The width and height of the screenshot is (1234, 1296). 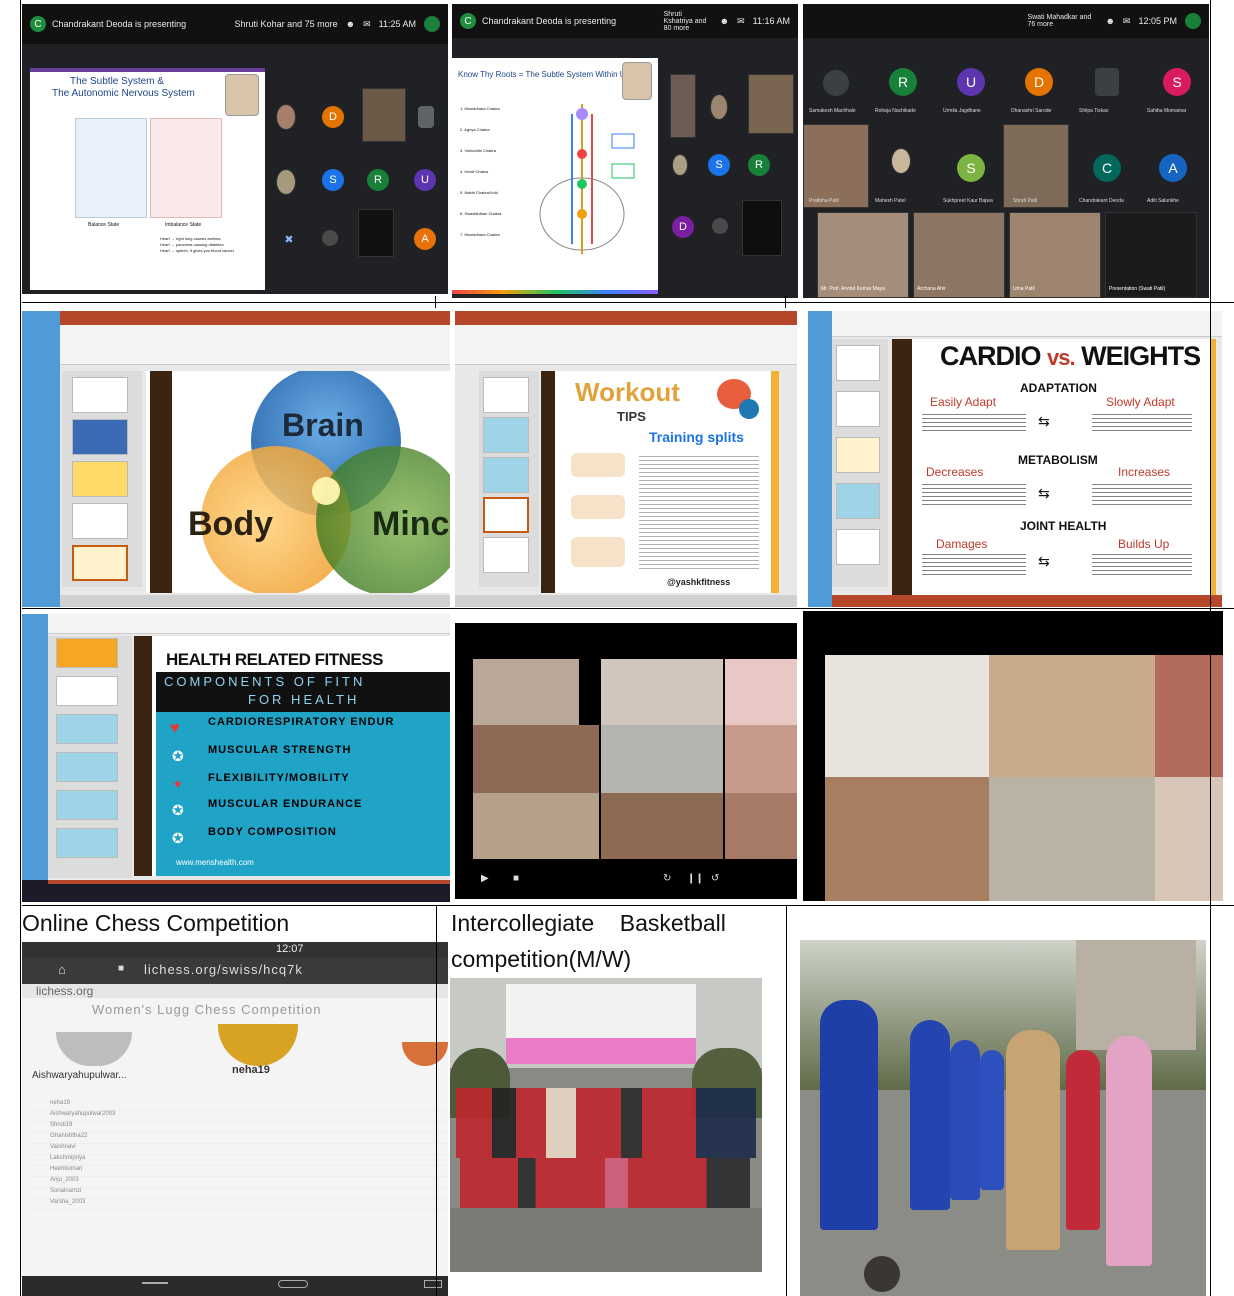 What do you see at coordinates (696, 437) in the screenshot?
I see `training-splits-heading: Training splits` at bounding box center [696, 437].